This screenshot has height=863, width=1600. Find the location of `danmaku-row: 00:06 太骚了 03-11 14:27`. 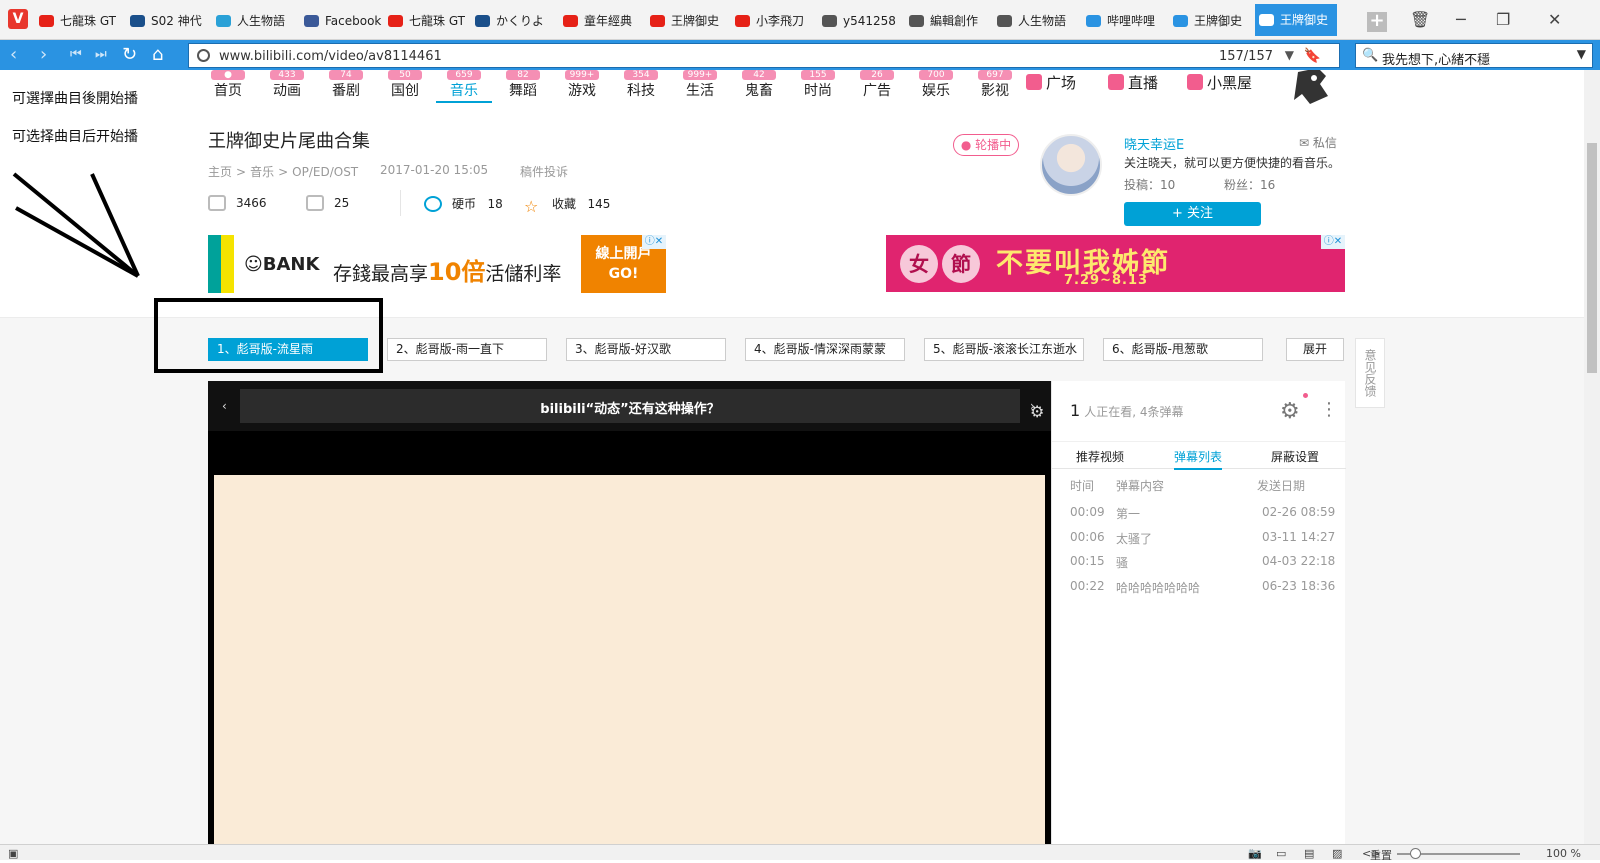

danmaku-row: 00:06 太骚了 03-11 14:27 is located at coordinates (1199, 538).